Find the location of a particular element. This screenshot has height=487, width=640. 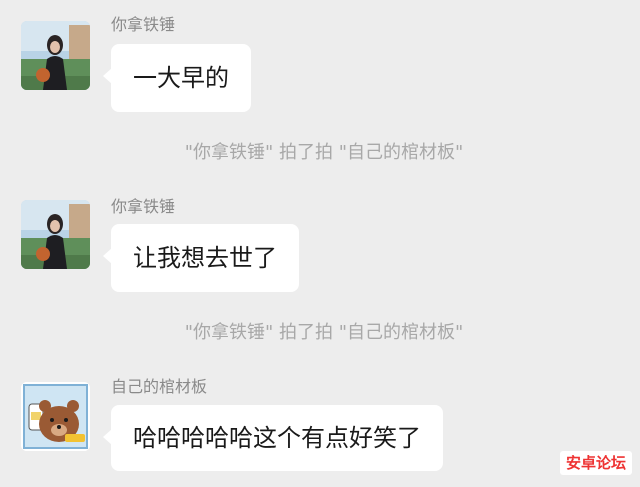

message-text: 让我想去世了 is located at coordinates (205, 258).